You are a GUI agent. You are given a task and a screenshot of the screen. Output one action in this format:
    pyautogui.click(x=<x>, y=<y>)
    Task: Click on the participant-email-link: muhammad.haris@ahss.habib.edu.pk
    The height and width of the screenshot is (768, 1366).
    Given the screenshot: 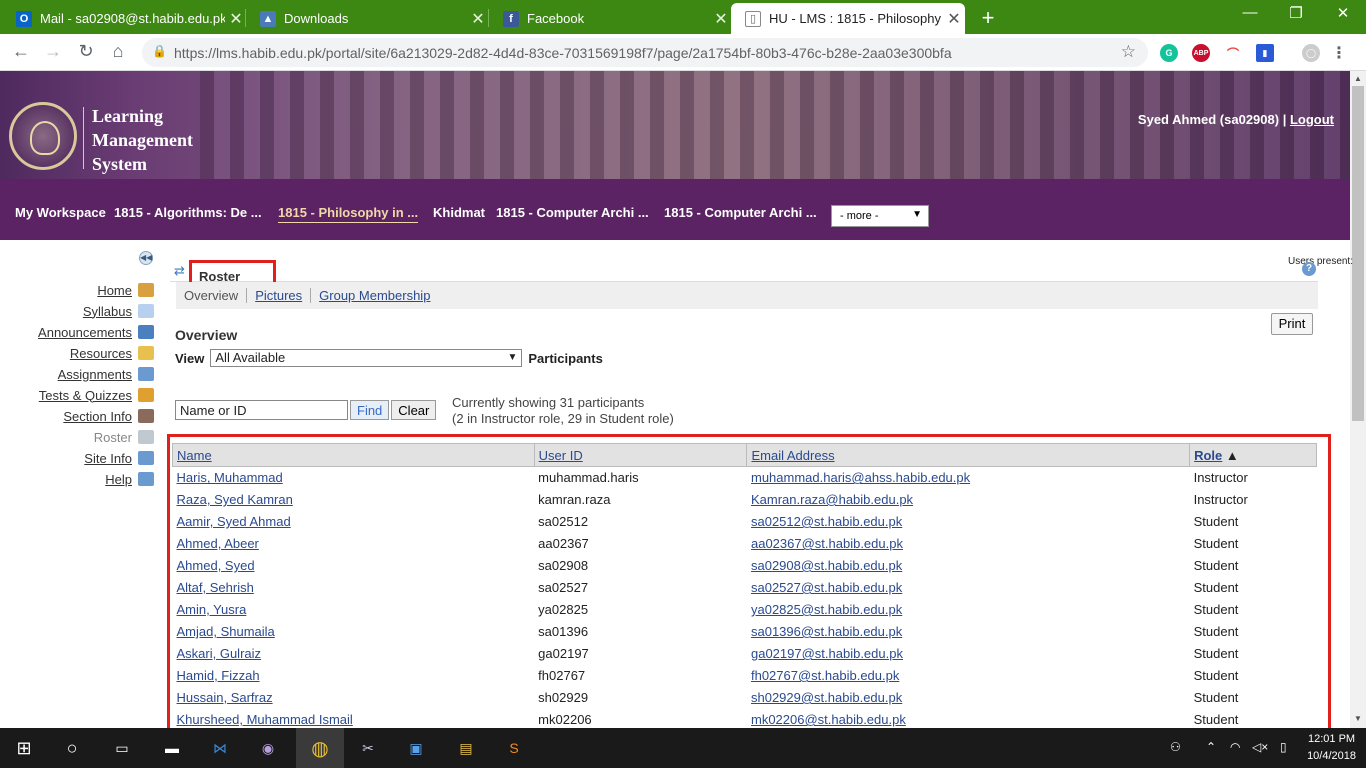 What is the action you would take?
    pyautogui.click(x=860, y=477)
    